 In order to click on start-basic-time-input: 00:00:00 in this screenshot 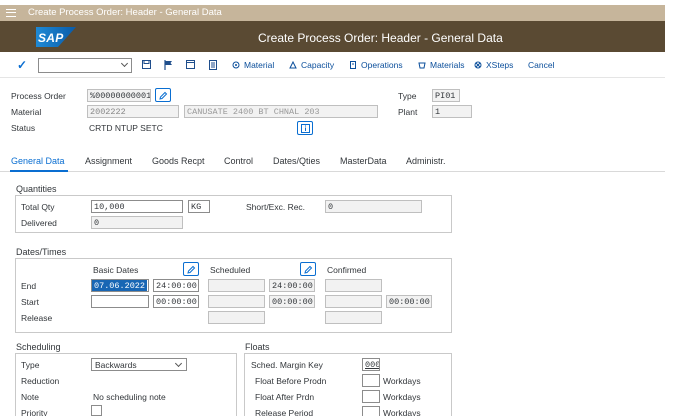, I will do `click(176, 301)`.